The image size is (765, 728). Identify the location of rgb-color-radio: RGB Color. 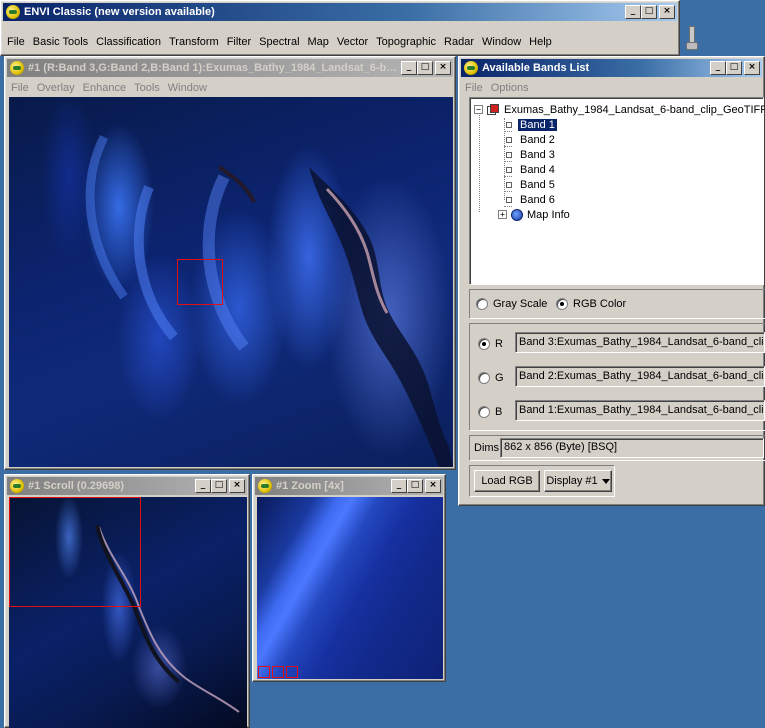
(591, 304).